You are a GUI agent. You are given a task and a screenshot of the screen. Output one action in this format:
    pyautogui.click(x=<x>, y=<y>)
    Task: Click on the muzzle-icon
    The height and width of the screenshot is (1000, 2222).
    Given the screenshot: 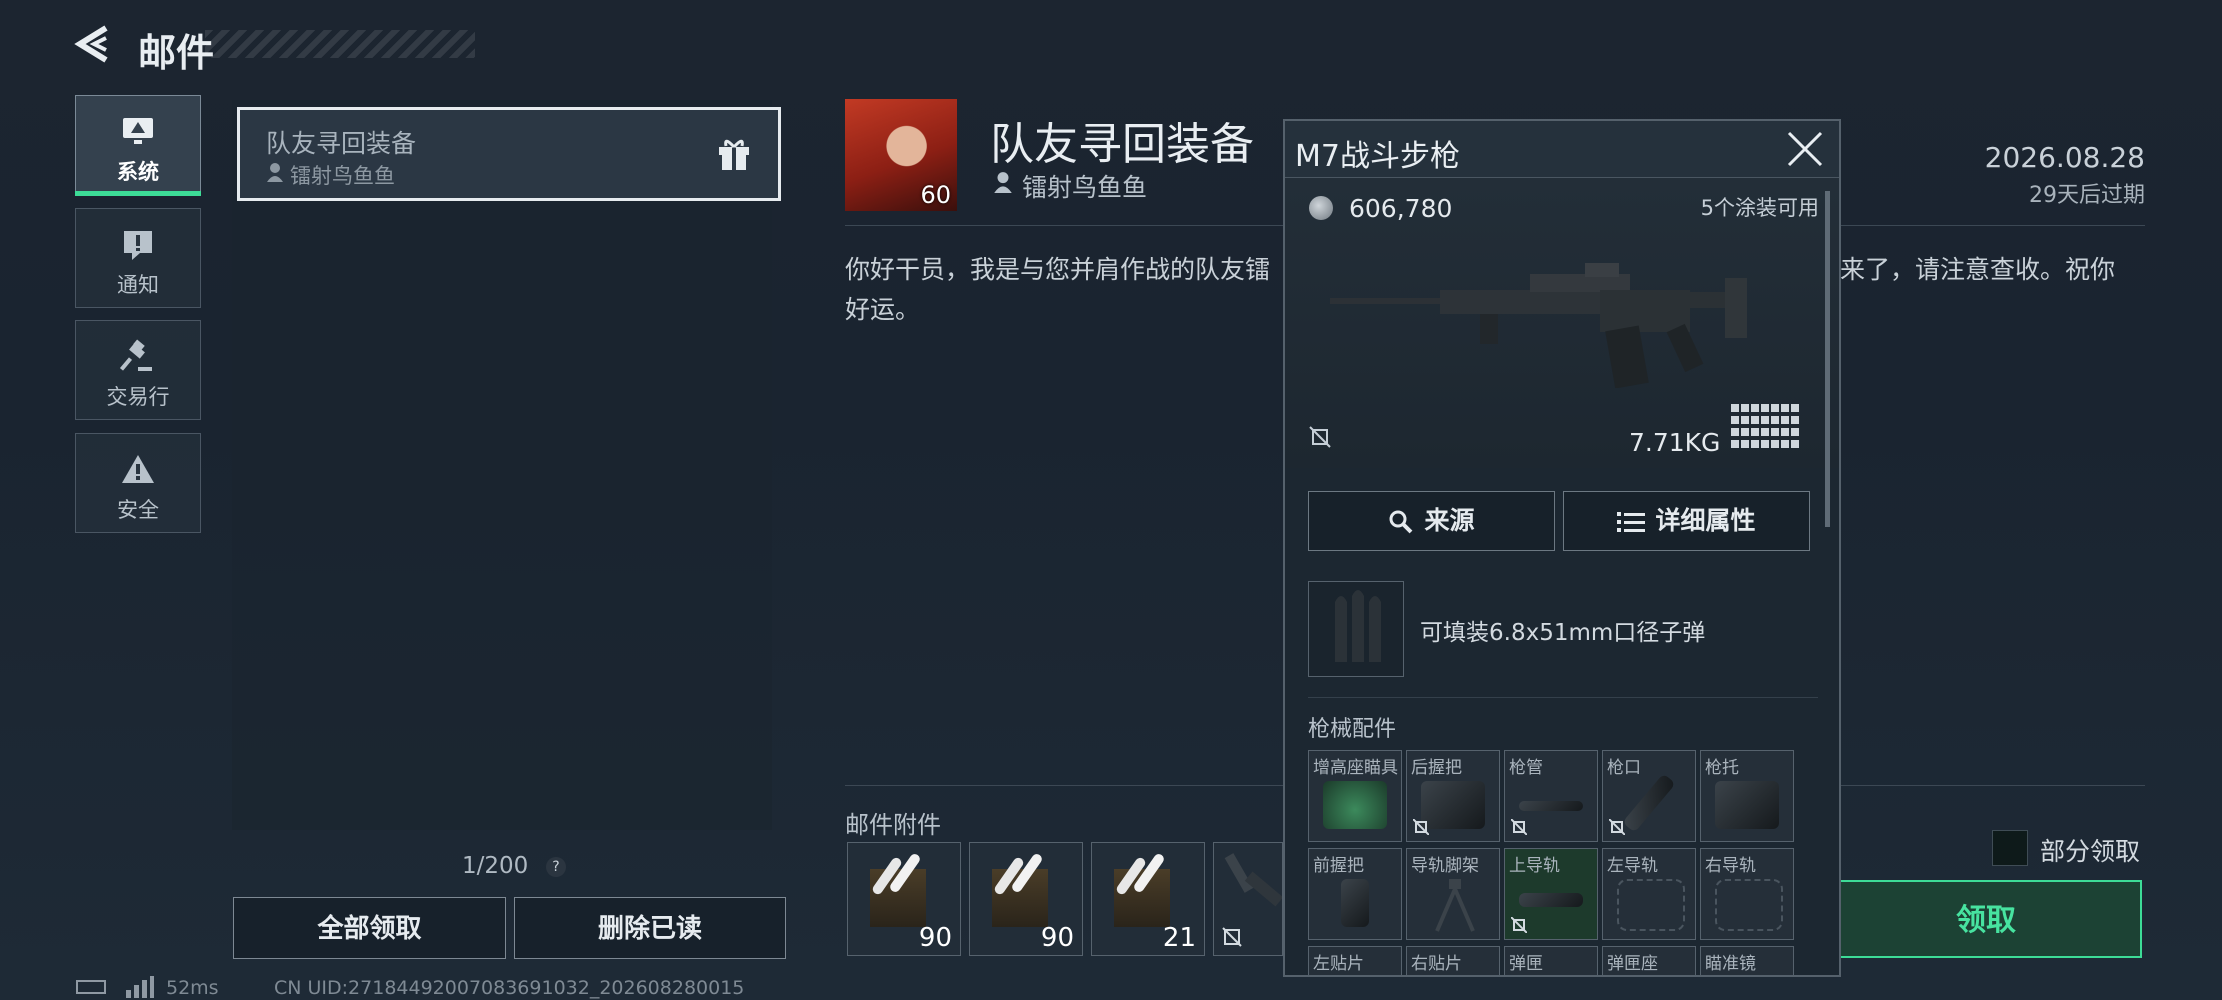 What is the action you would take?
    pyautogui.click(x=1649, y=803)
    